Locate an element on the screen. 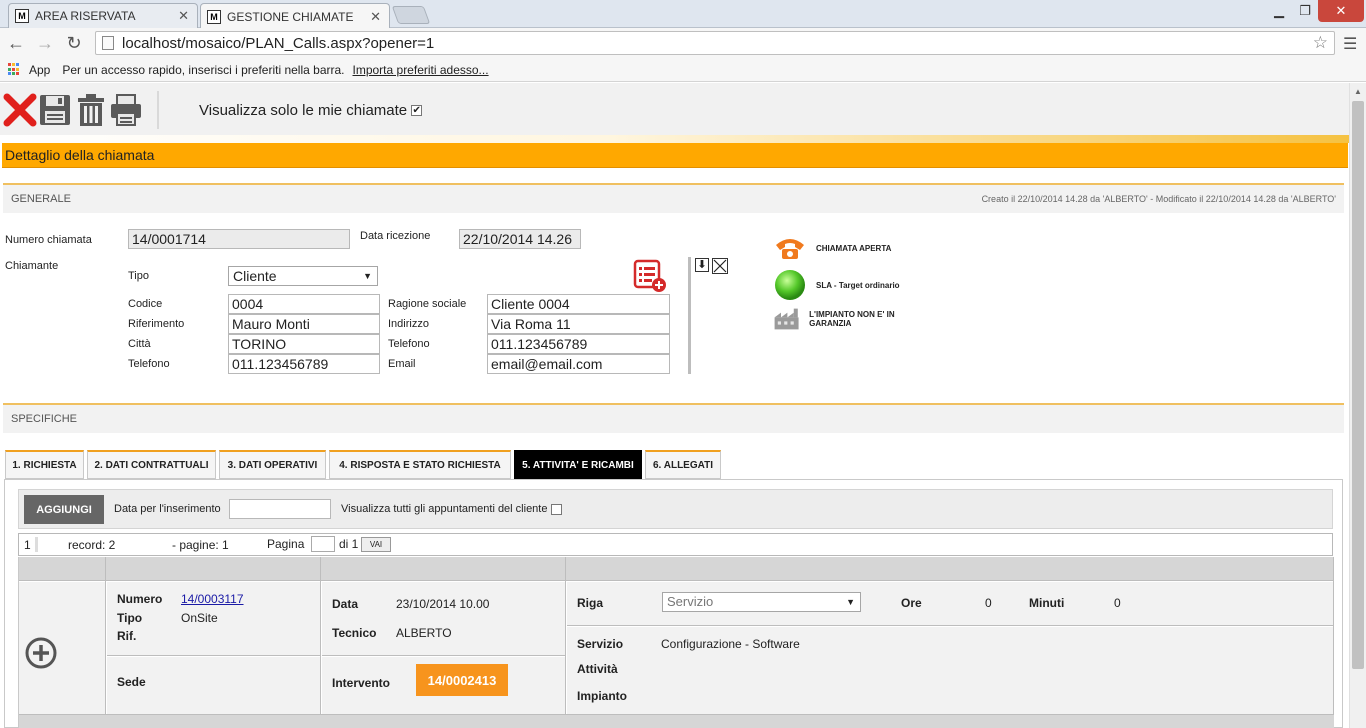  browser-tab-gestione-chiamate: M GESTIONE CHIAMATE ✕ is located at coordinates (295, 16).